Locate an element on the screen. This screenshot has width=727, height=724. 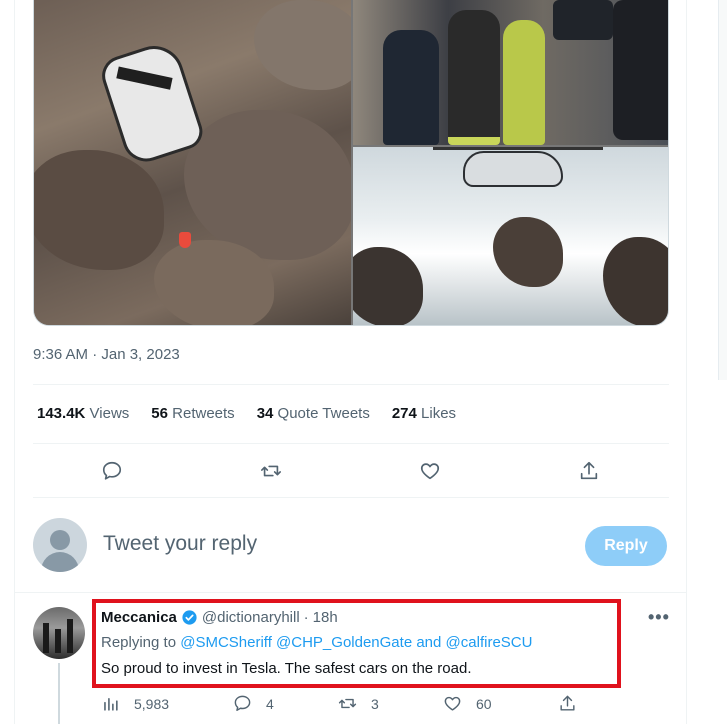
stat-label: Views is located at coordinates (109, 413).